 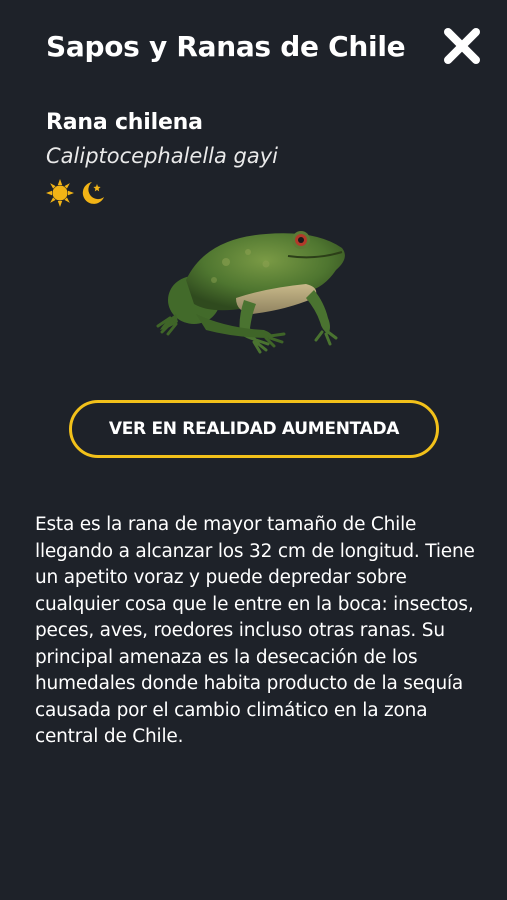 What do you see at coordinates (162, 156) in the screenshot?
I see `species-scientific-name: Caliptocephalella gayi` at bounding box center [162, 156].